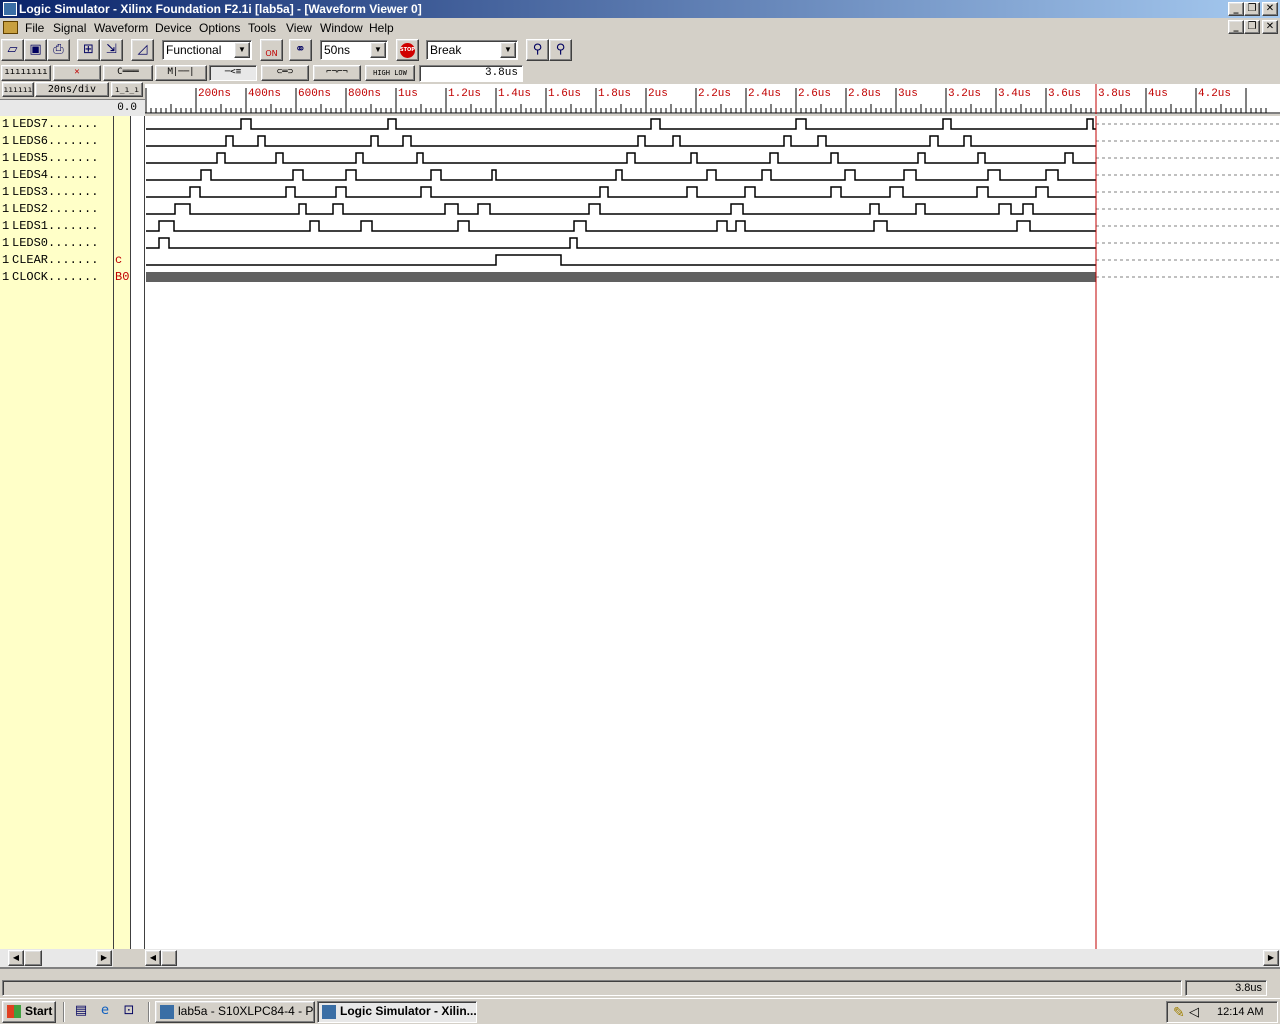  I want to click on break-select-value: Break, so click(446, 50).